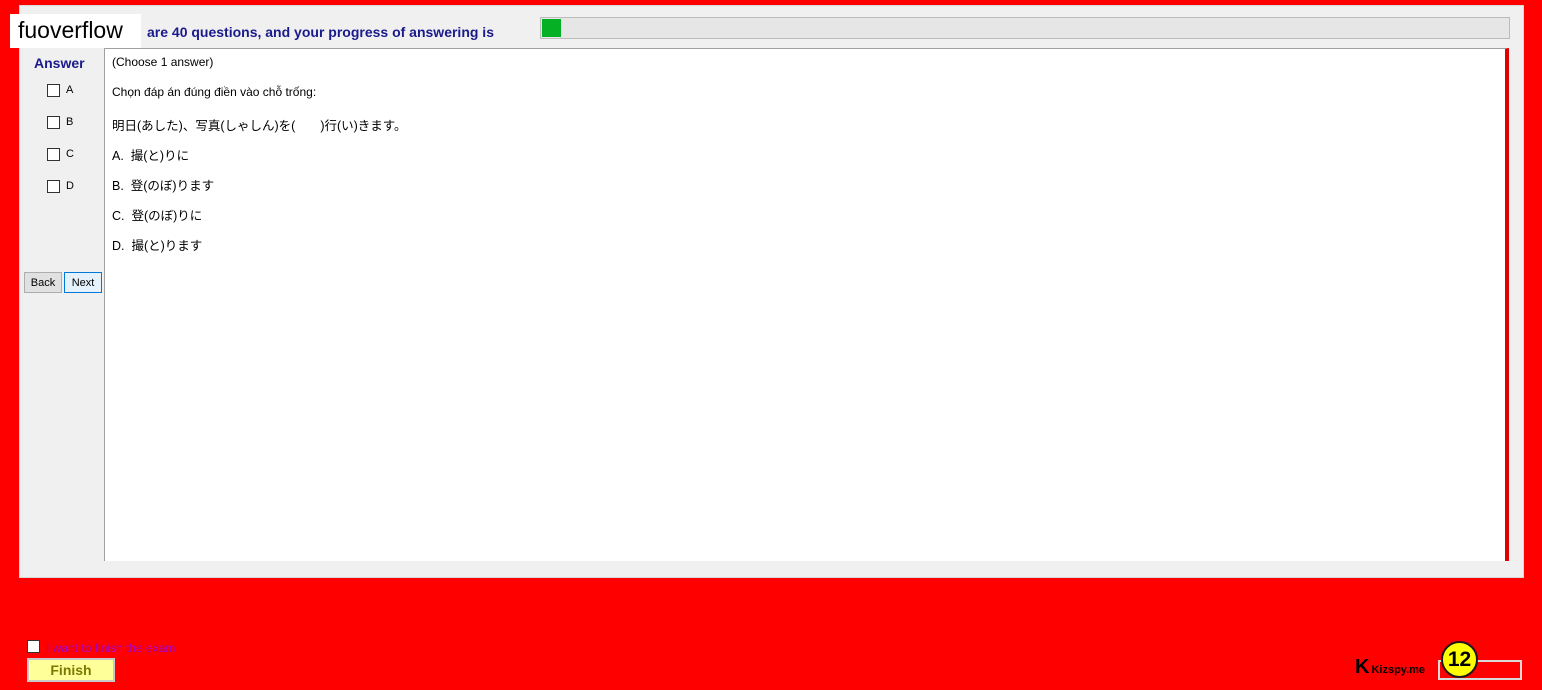 The height and width of the screenshot is (690, 1542). I want to click on answer-option-b: B, so click(60, 122).